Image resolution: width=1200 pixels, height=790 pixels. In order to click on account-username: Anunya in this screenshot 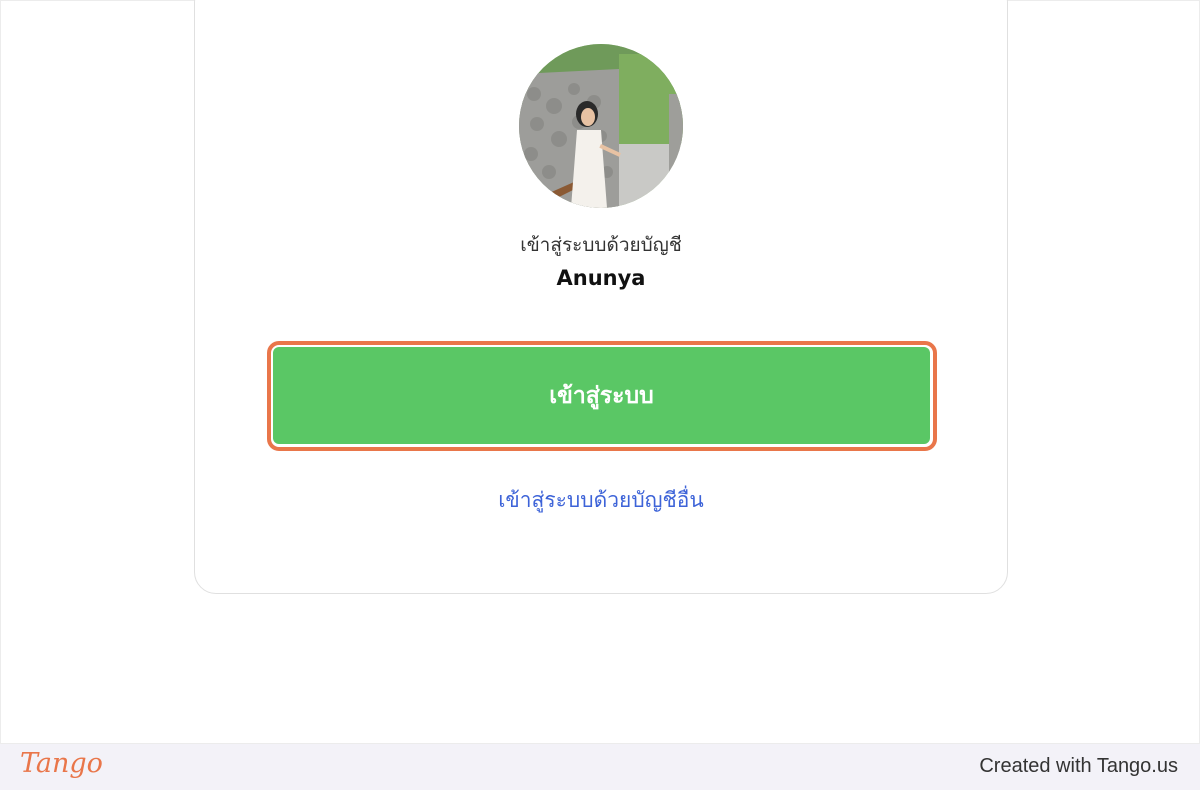, I will do `click(601, 278)`.